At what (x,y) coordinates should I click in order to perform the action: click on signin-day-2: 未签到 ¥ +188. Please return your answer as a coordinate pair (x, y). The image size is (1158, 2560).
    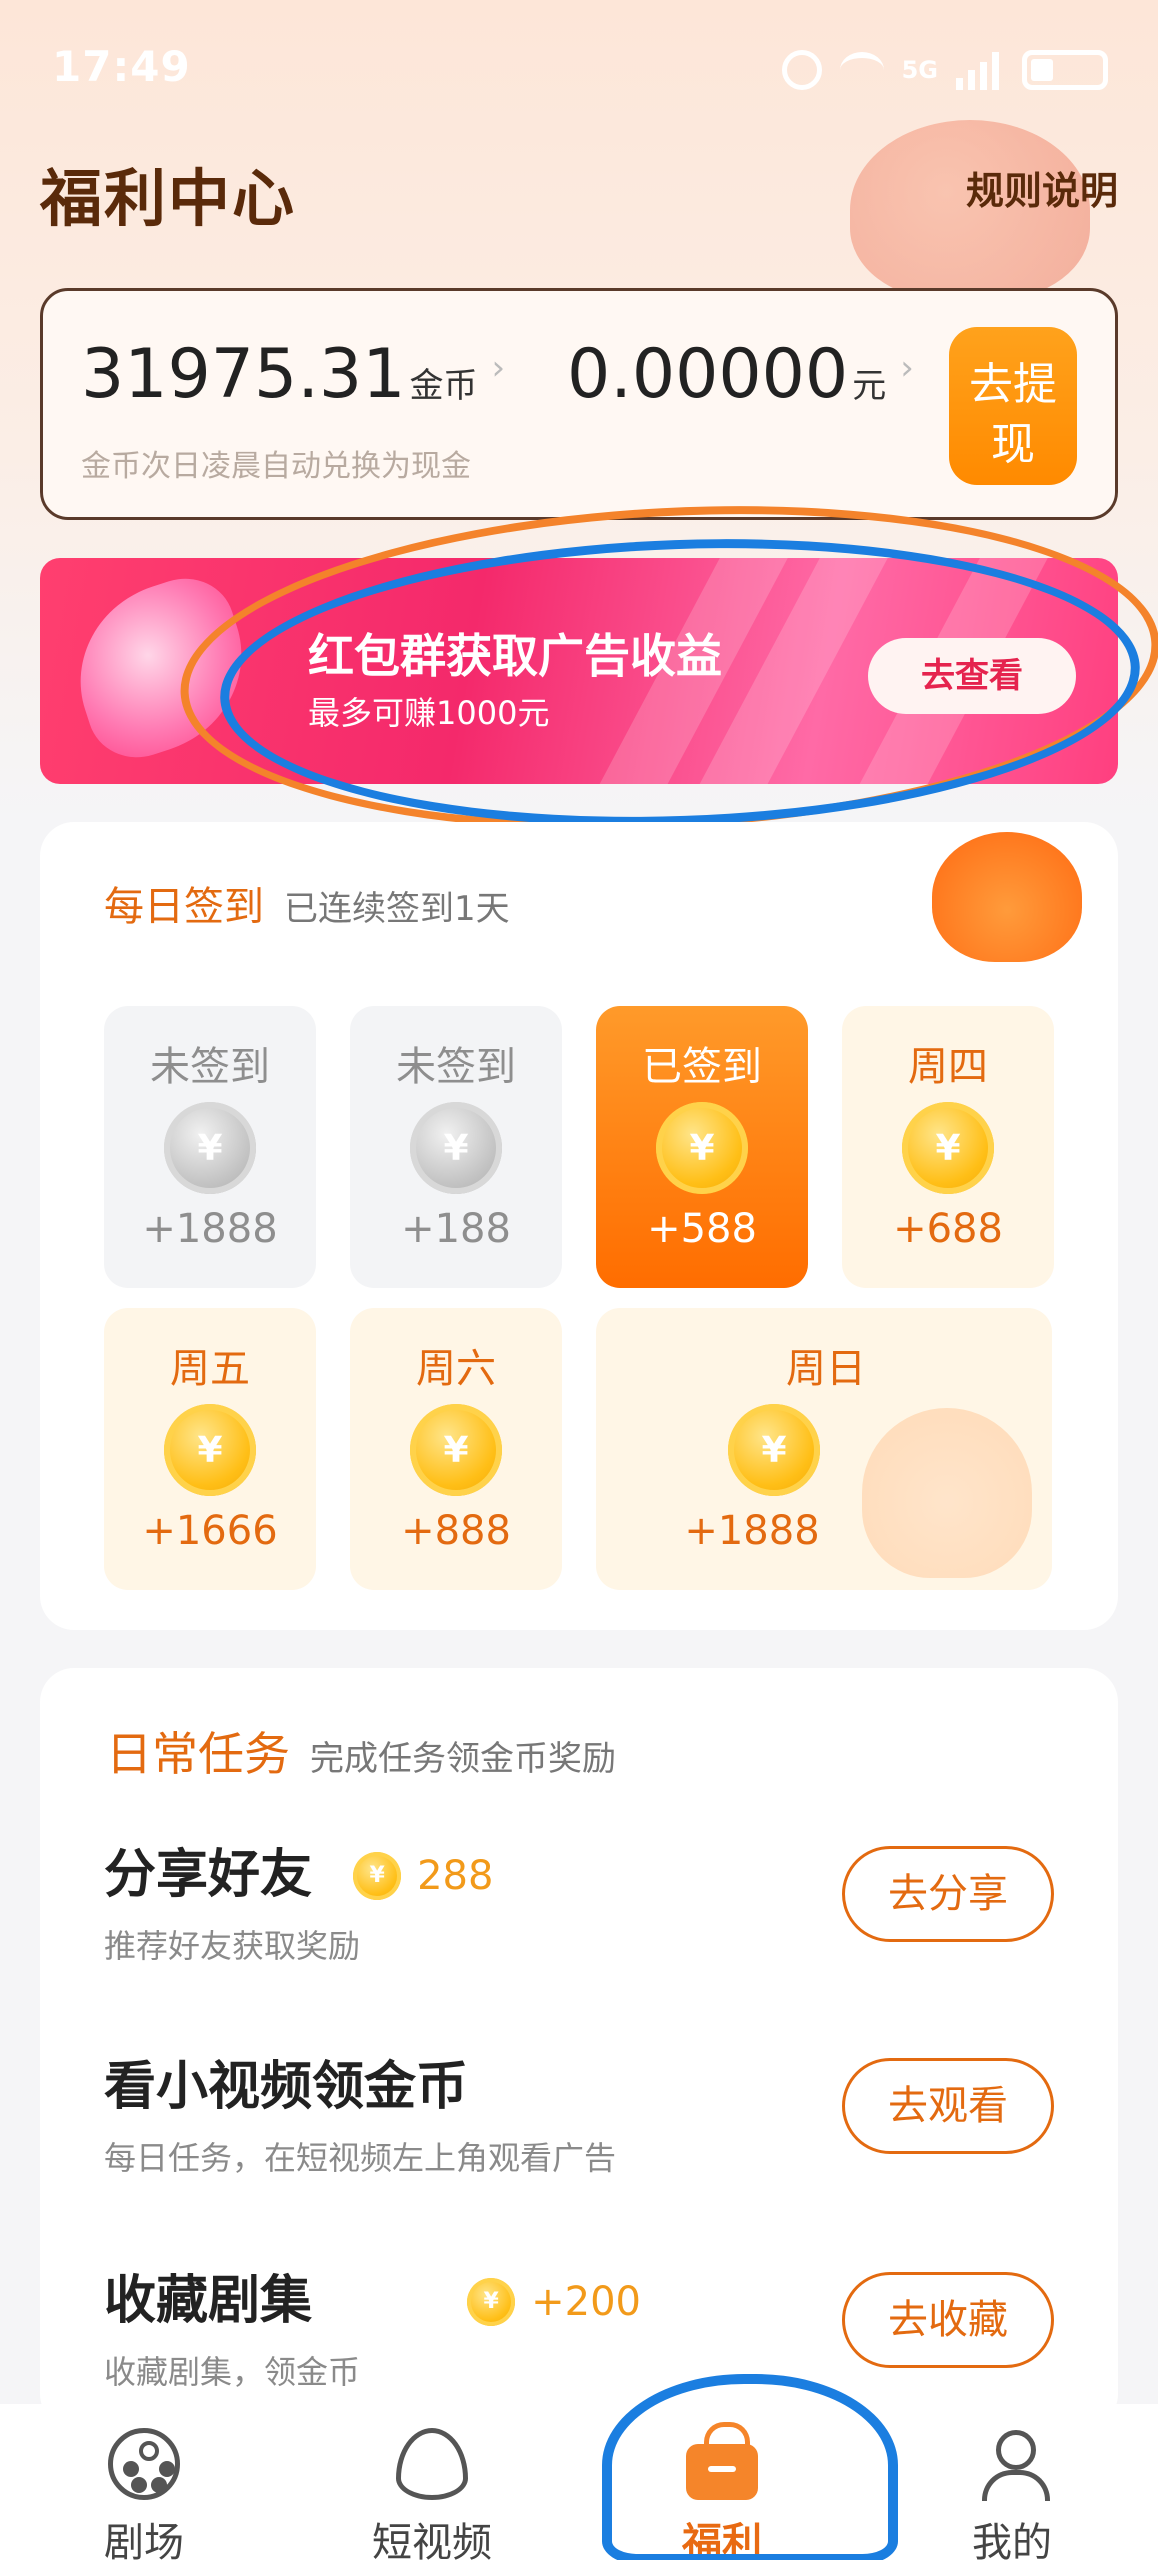
    Looking at the image, I should click on (456, 1147).